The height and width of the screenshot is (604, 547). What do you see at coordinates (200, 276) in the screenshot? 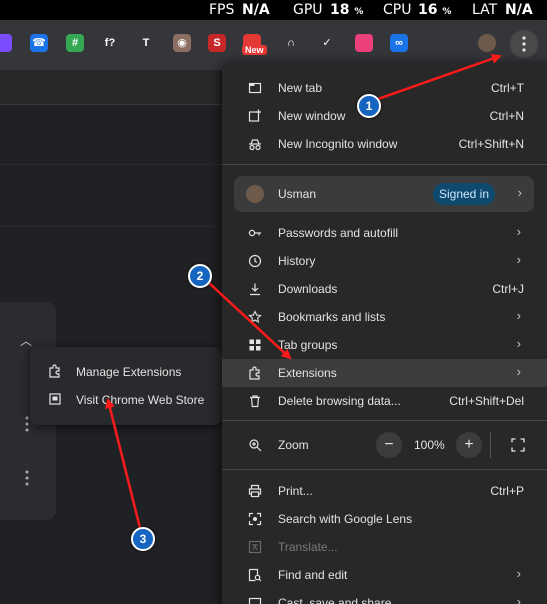
I see `step-marker-2: 2` at bounding box center [200, 276].